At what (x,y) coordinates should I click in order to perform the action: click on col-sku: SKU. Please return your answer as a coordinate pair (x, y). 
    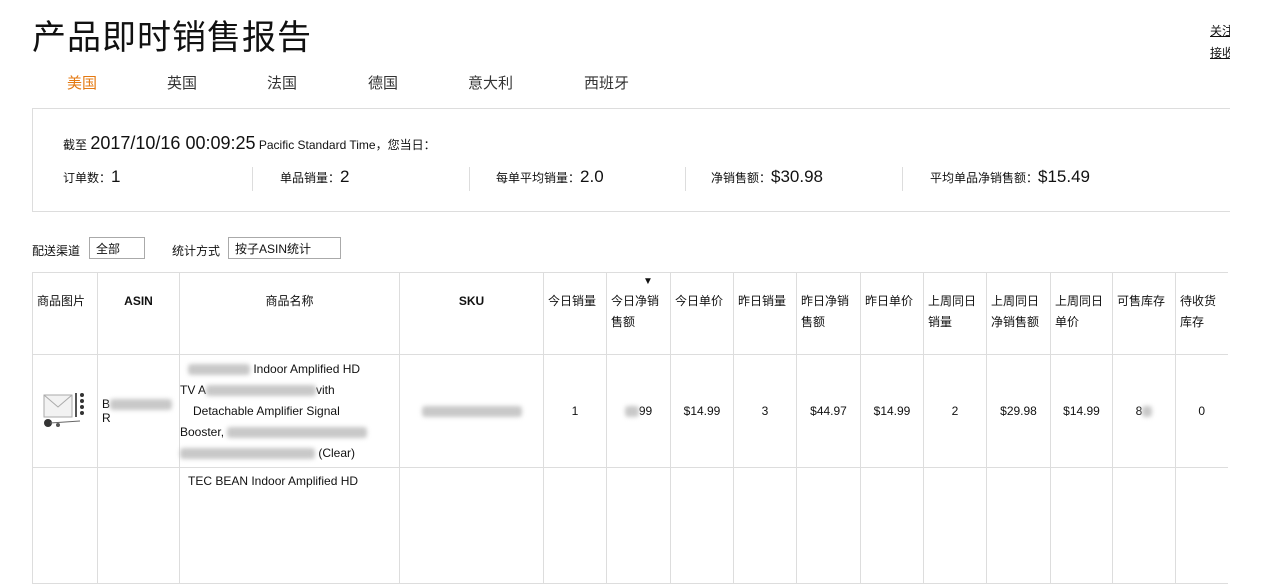
    Looking at the image, I should click on (471, 313).